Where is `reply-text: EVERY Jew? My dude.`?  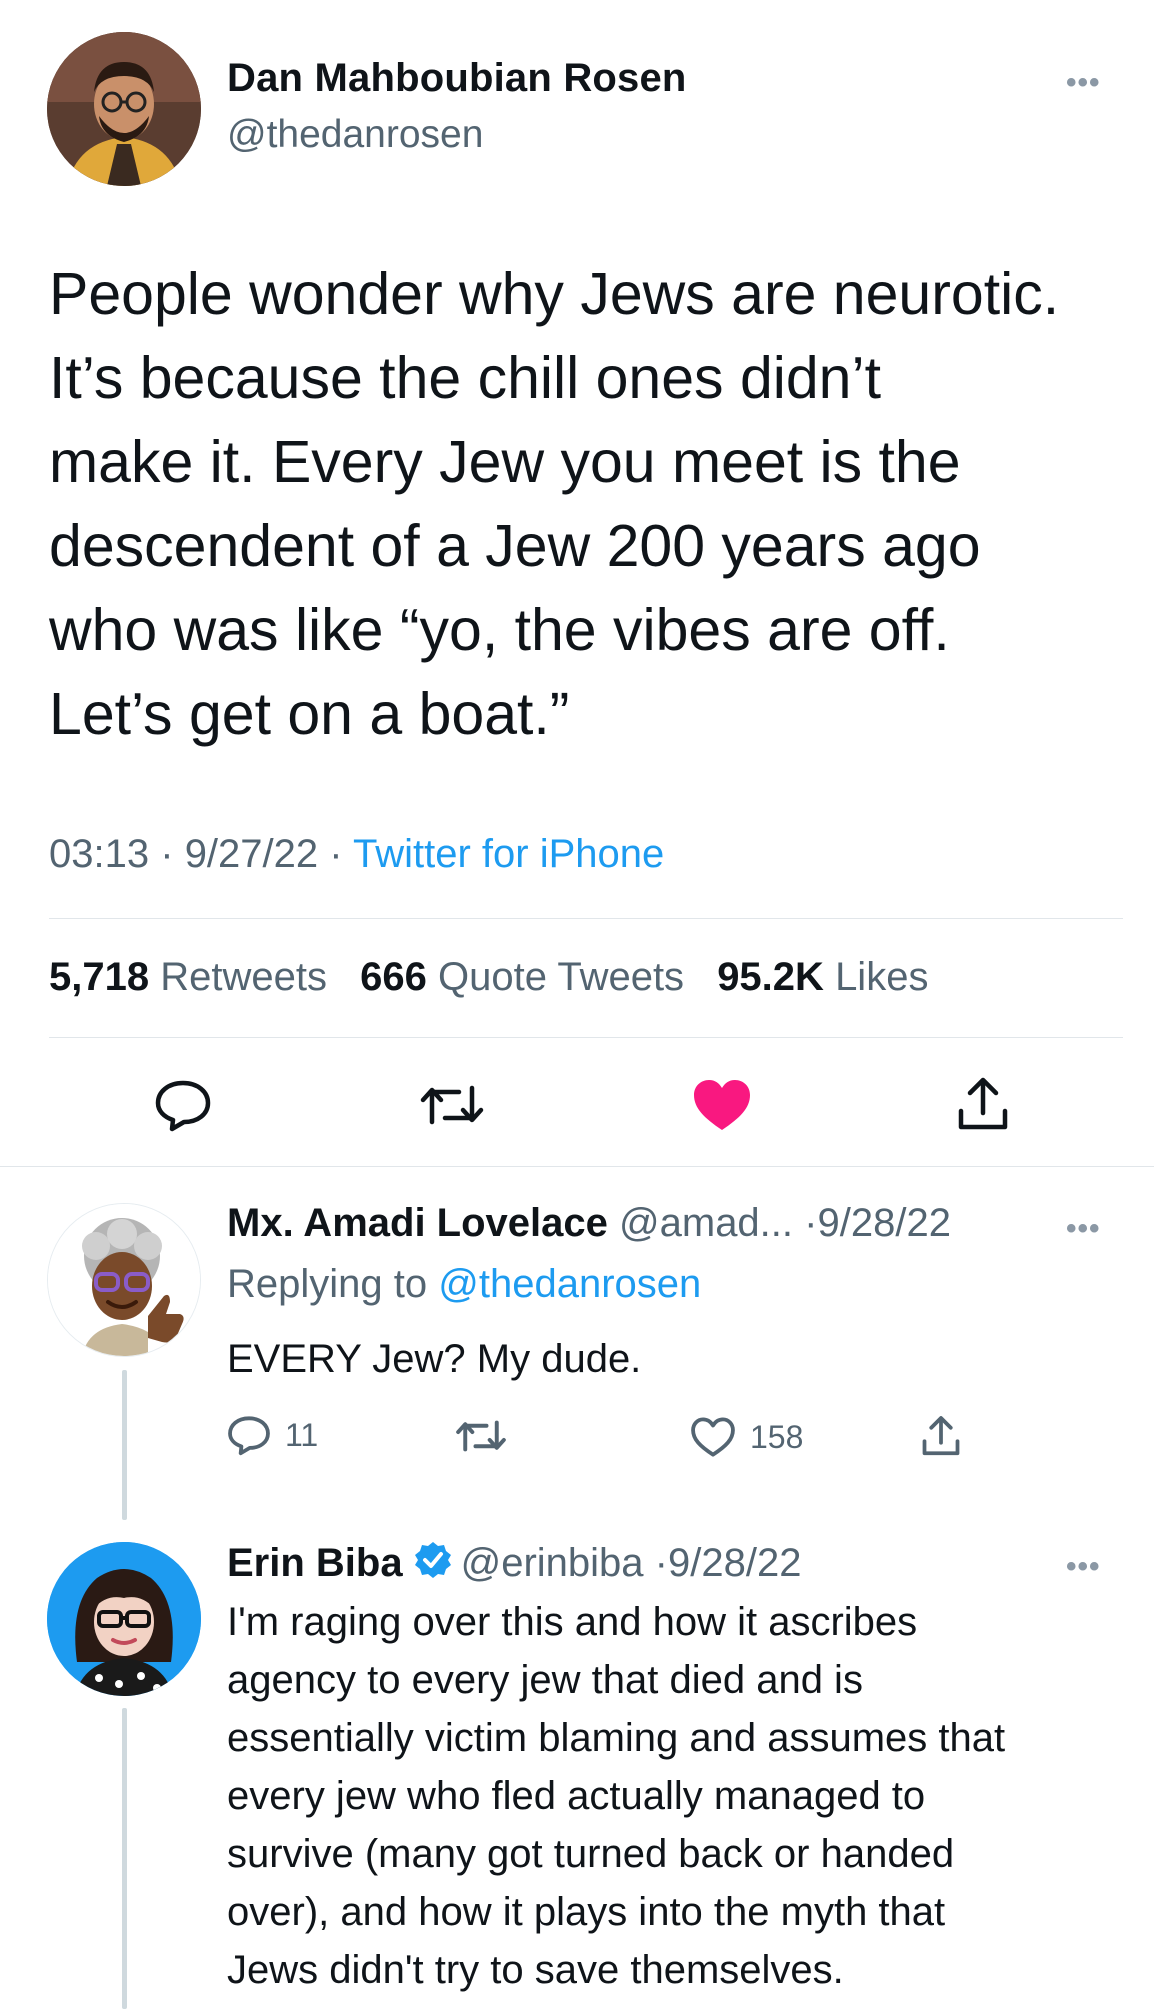
reply-text: EVERY Jew? My dude. is located at coordinates (677, 1359).